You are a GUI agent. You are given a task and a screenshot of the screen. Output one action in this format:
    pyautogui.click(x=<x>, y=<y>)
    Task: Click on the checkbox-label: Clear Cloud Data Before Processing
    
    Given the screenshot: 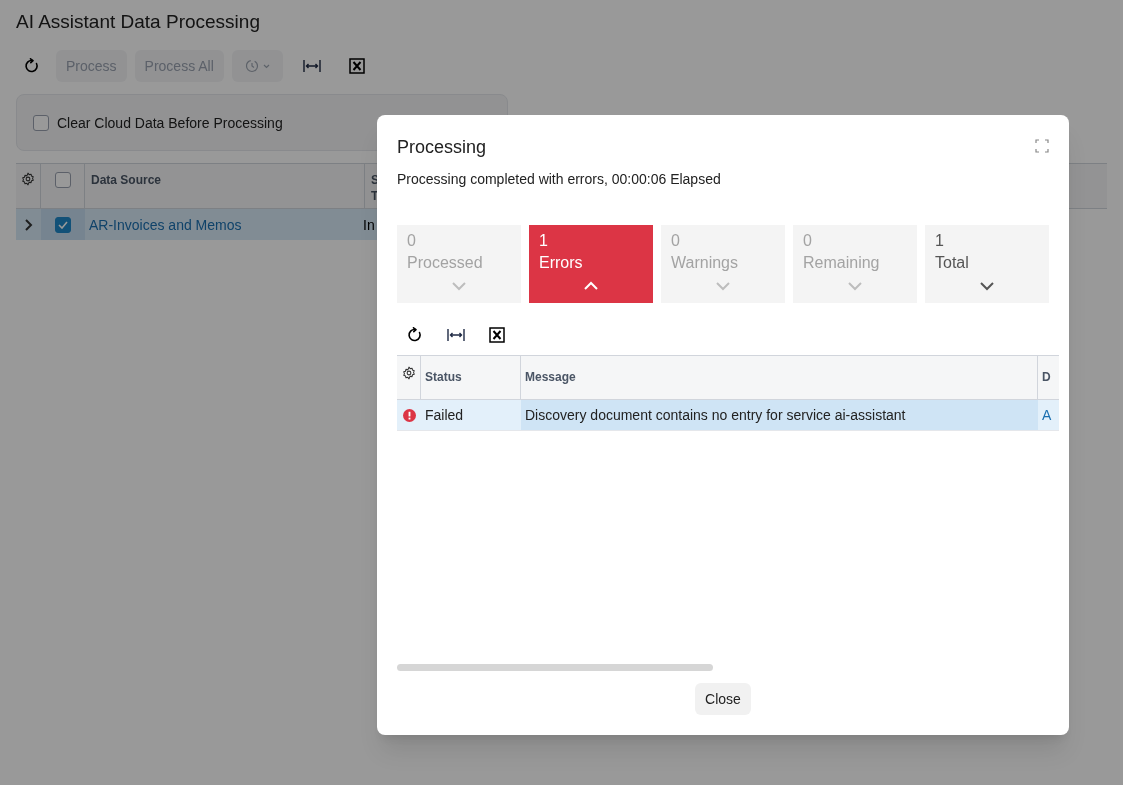 What is the action you would take?
    pyautogui.click(x=170, y=123)
    